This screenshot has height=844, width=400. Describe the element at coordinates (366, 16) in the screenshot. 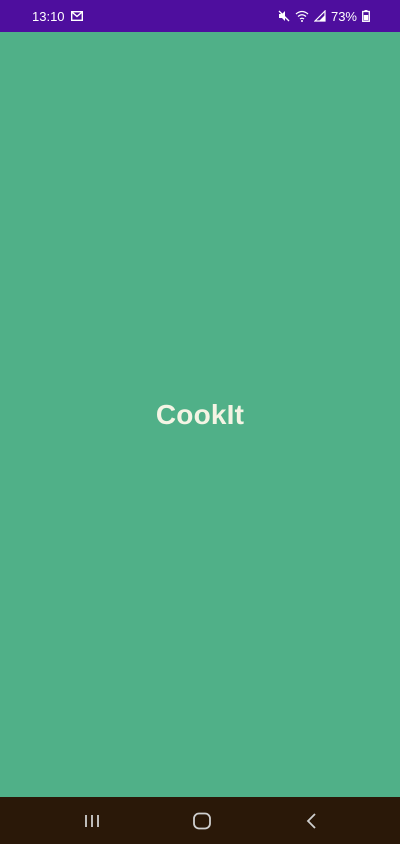

I see `battery-icon` at that location.